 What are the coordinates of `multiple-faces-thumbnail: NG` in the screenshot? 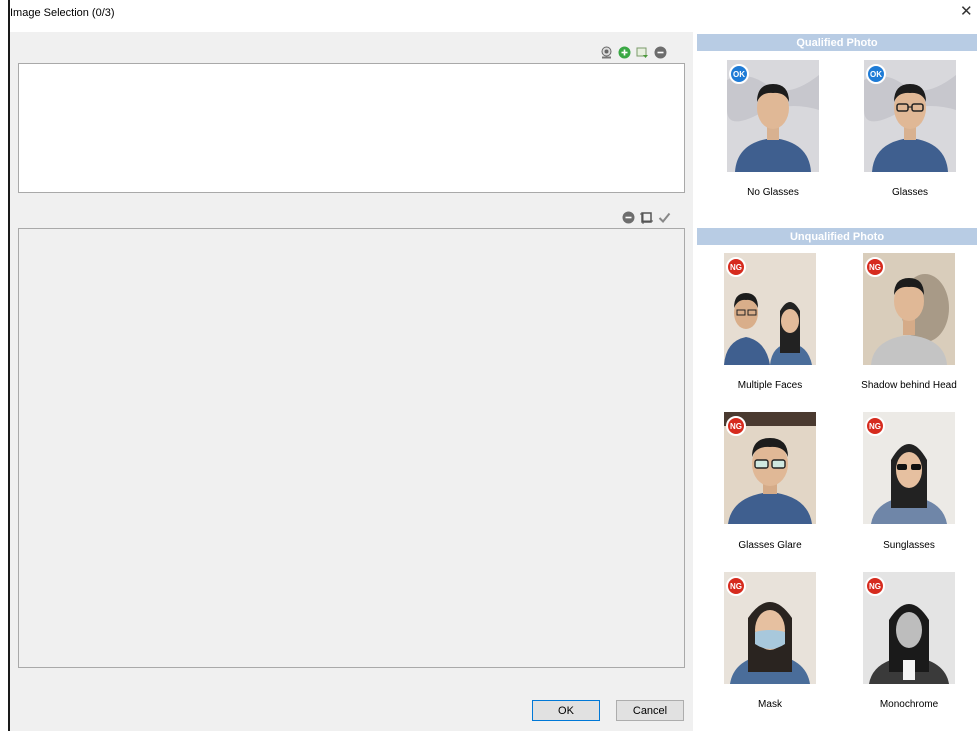 It's located at (770, 309).